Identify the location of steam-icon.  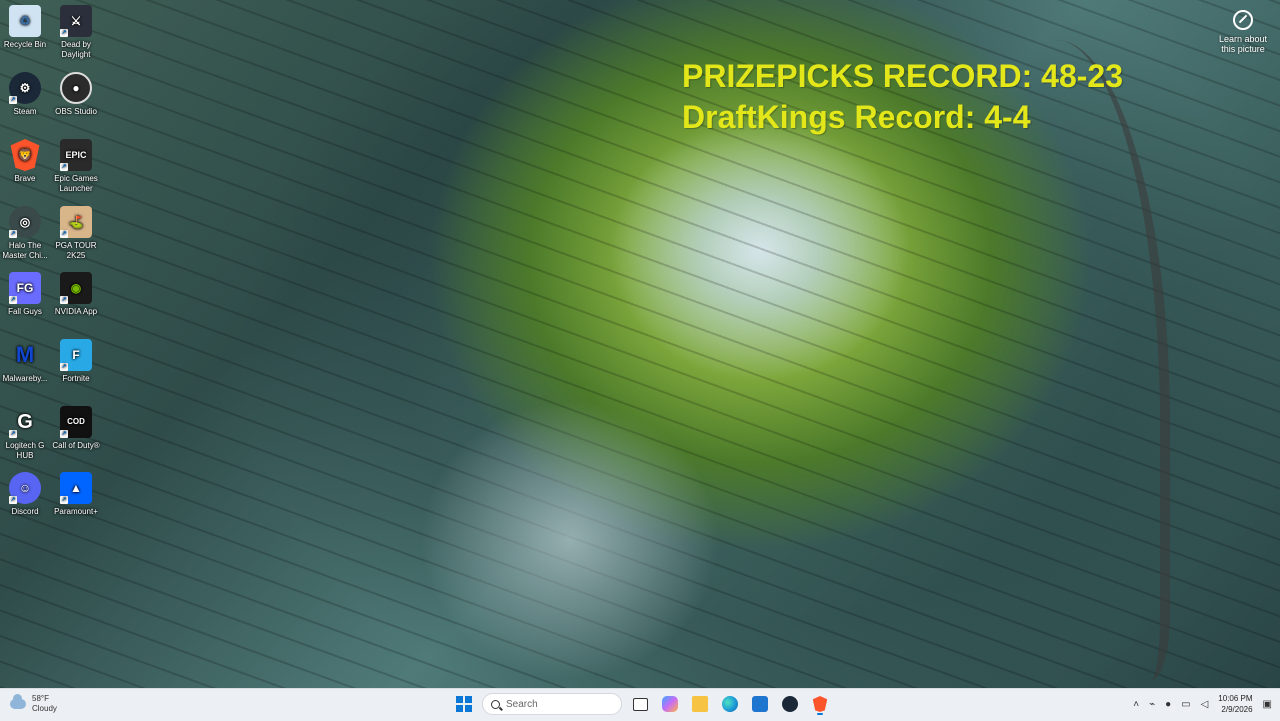
(790, 704).